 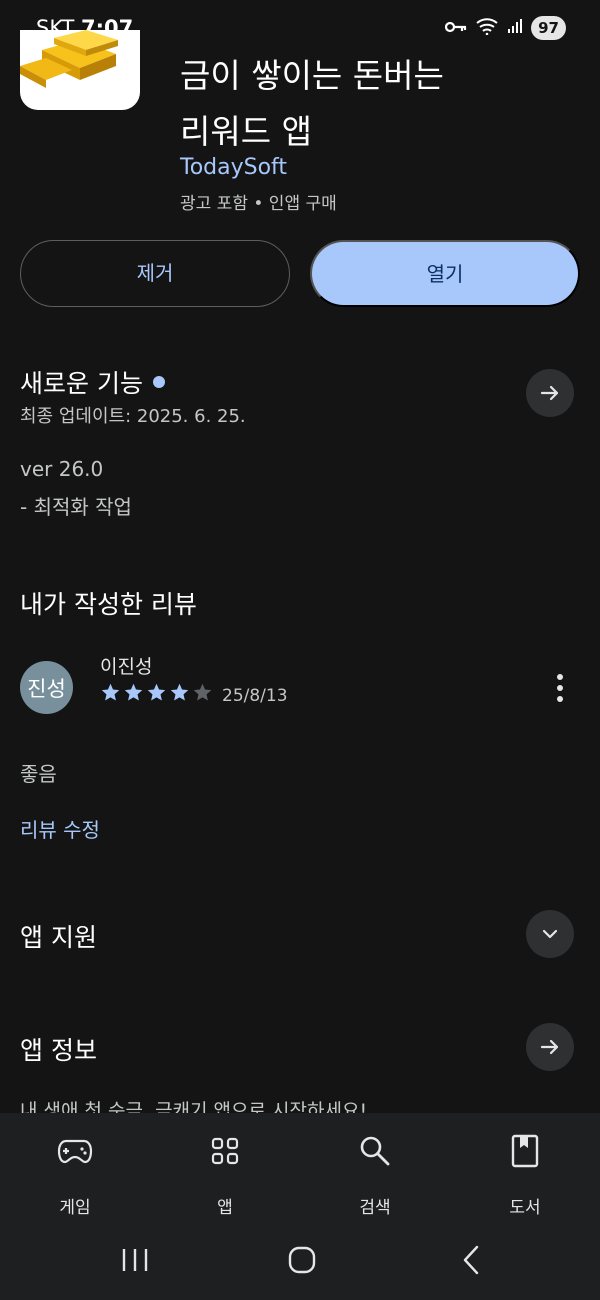 What do you see at coordinates (155, 273) in the screenshot?
I see `uninstall-button: 제거` at bounding box center [155, 273].